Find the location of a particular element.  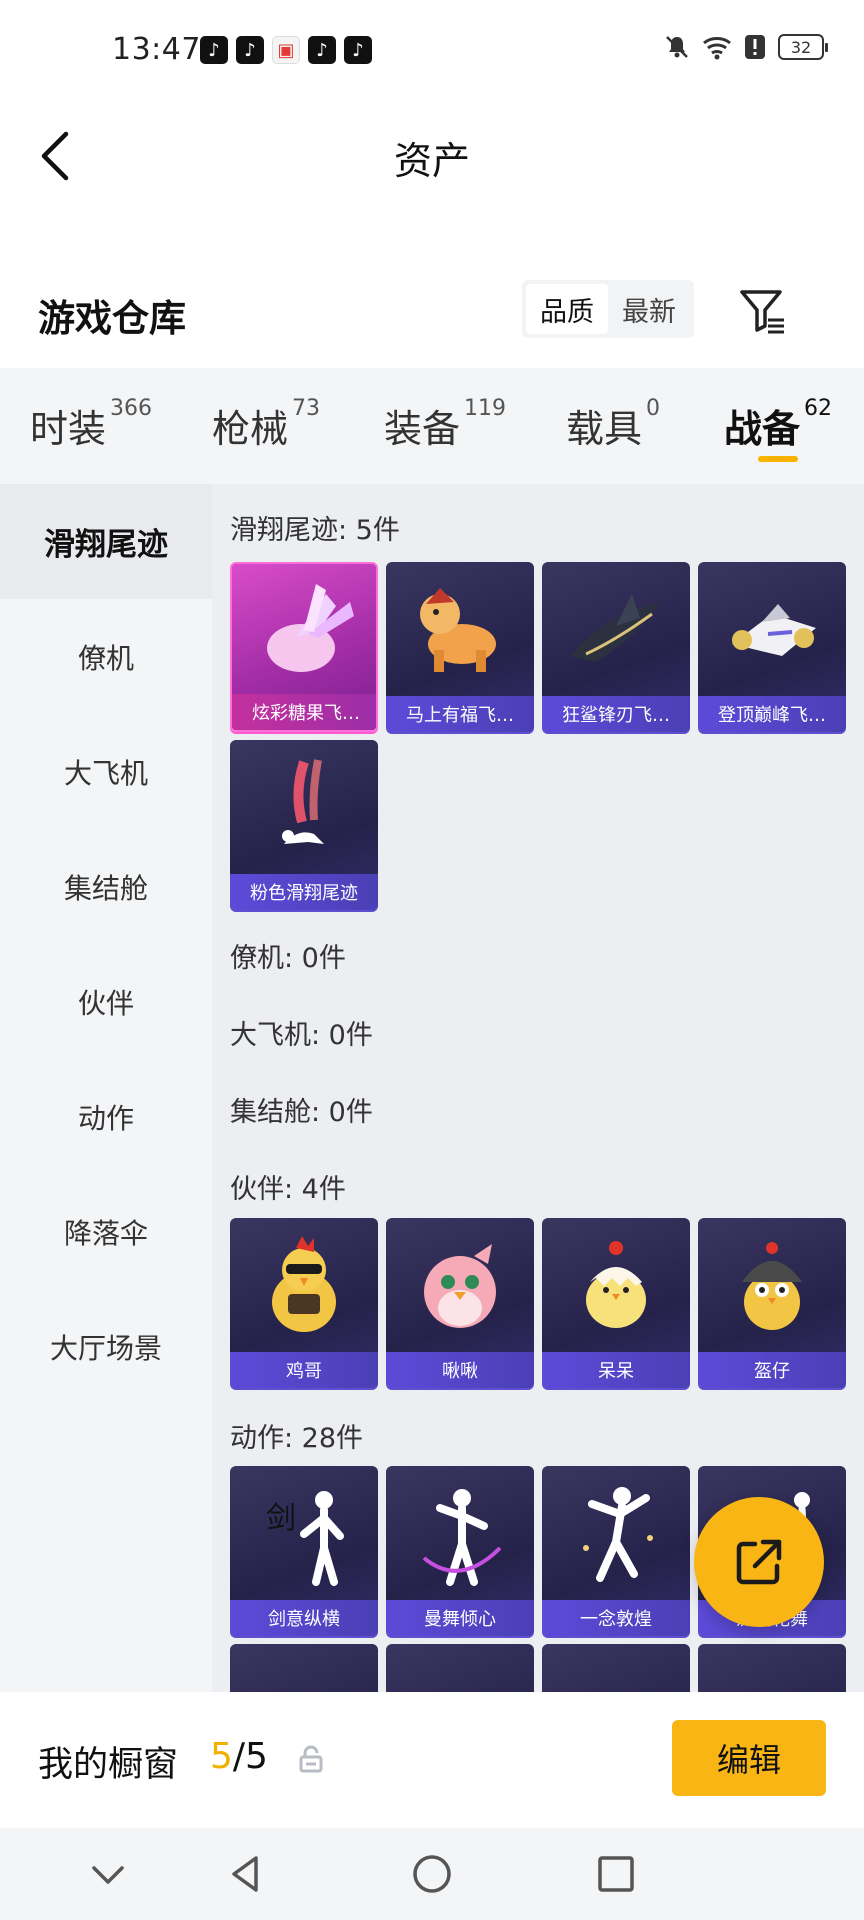

tab-equipment: 装备 119 is located at coordinates (445, 424).